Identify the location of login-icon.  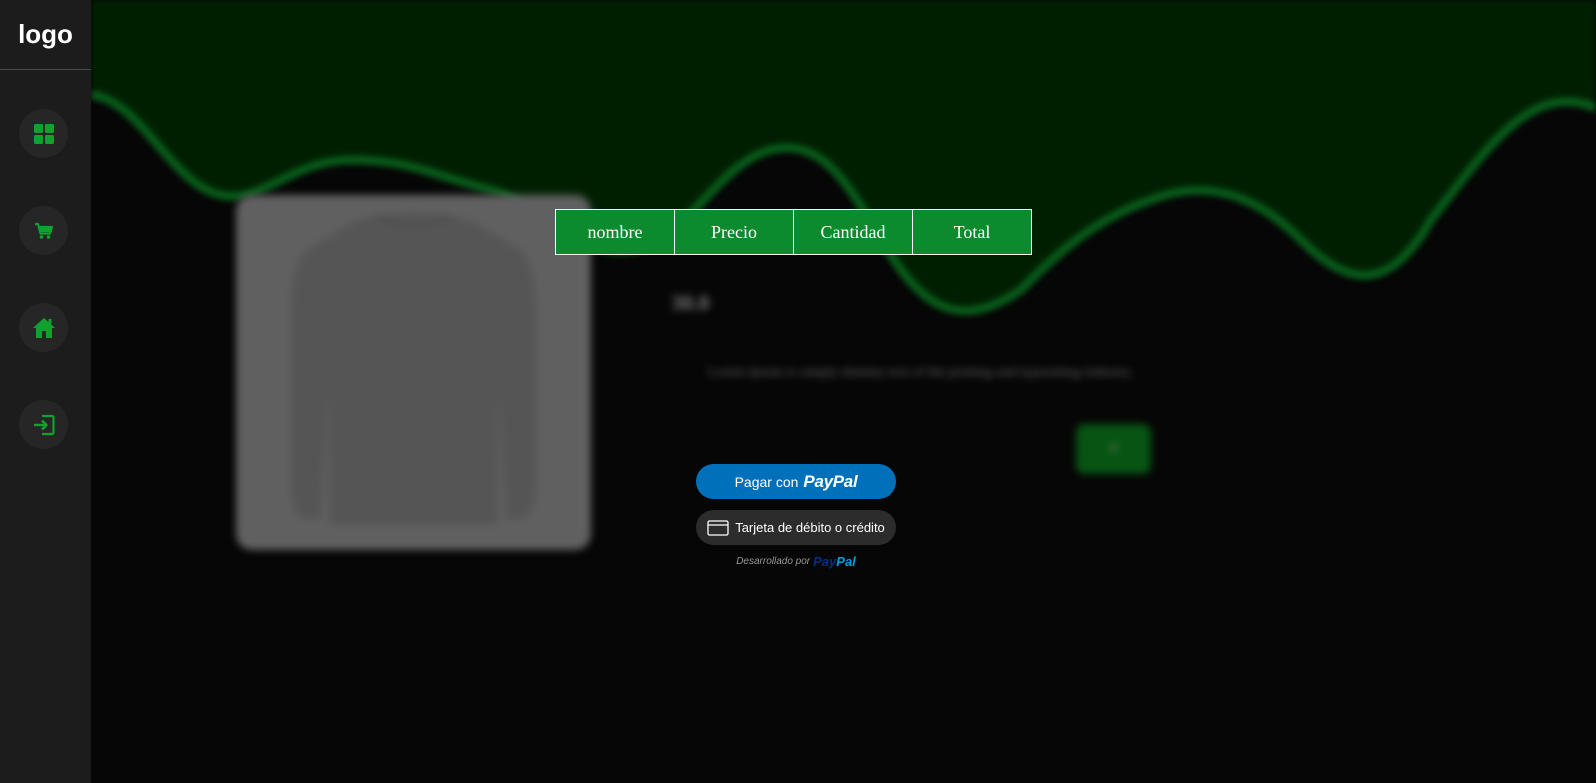
(44, 424).